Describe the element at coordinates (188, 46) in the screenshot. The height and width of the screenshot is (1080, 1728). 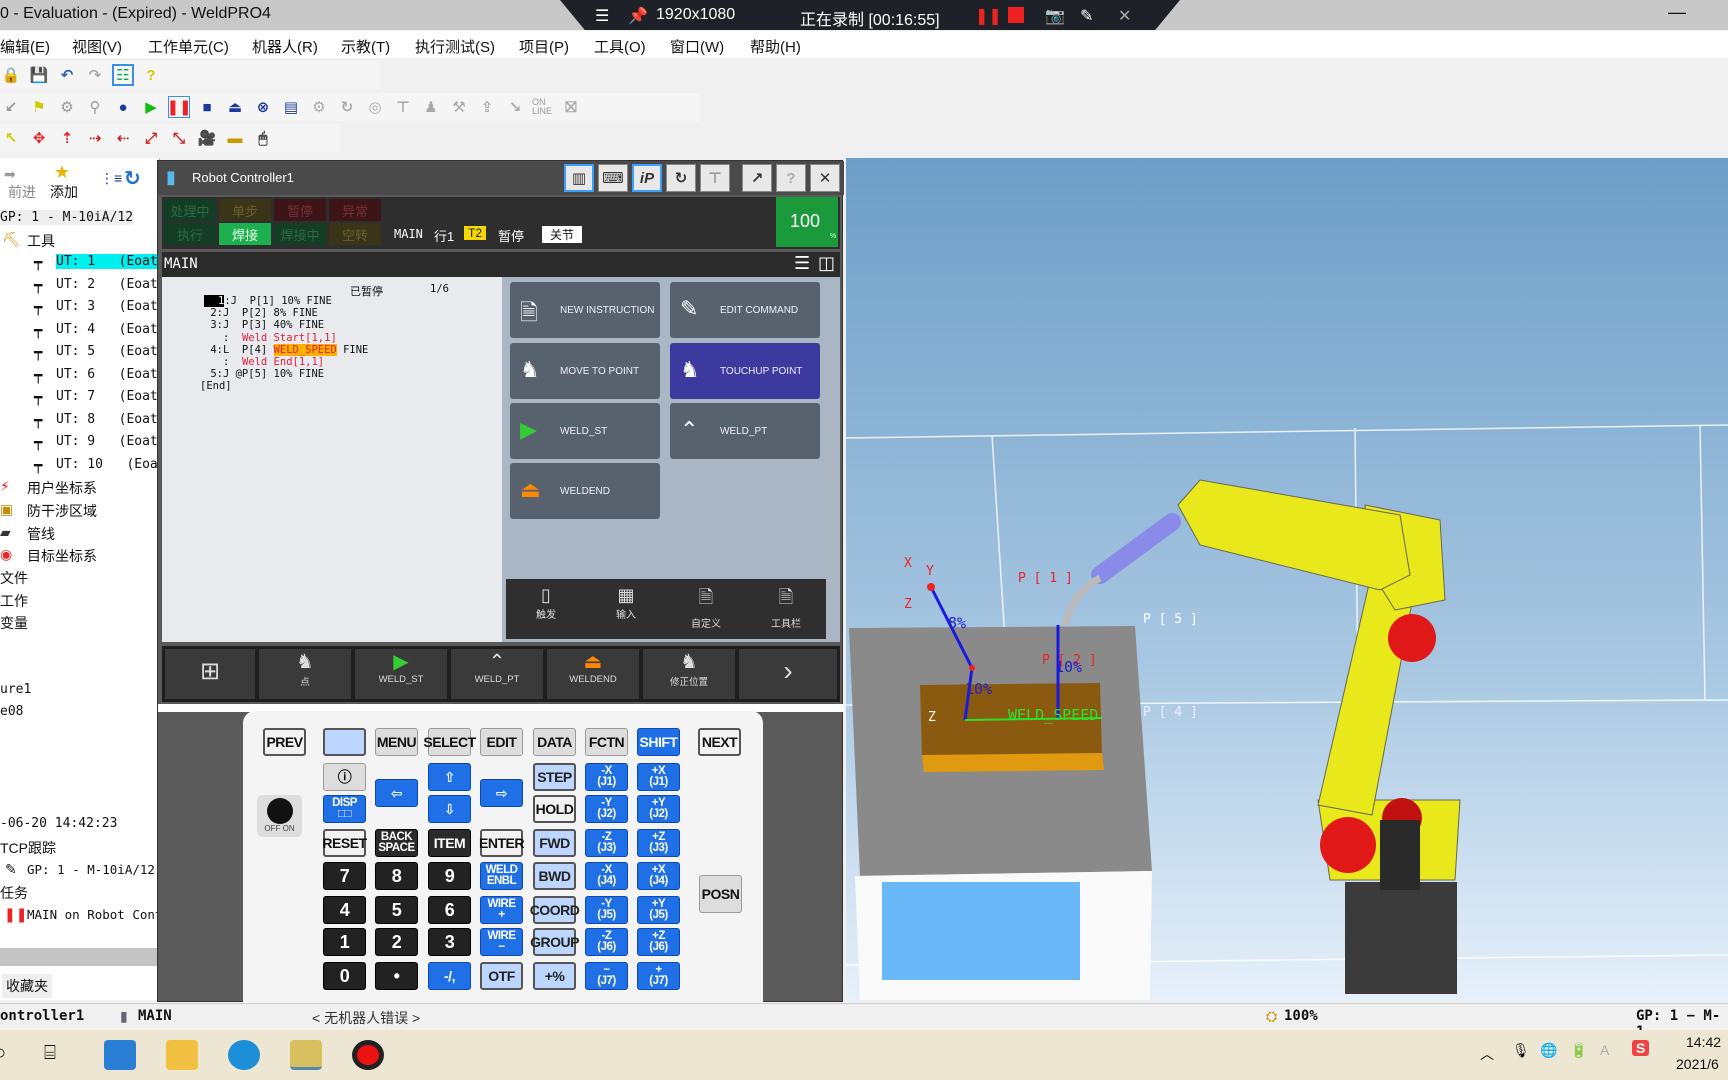
I see `menu-workcell: 工作单元(C)` at that location.